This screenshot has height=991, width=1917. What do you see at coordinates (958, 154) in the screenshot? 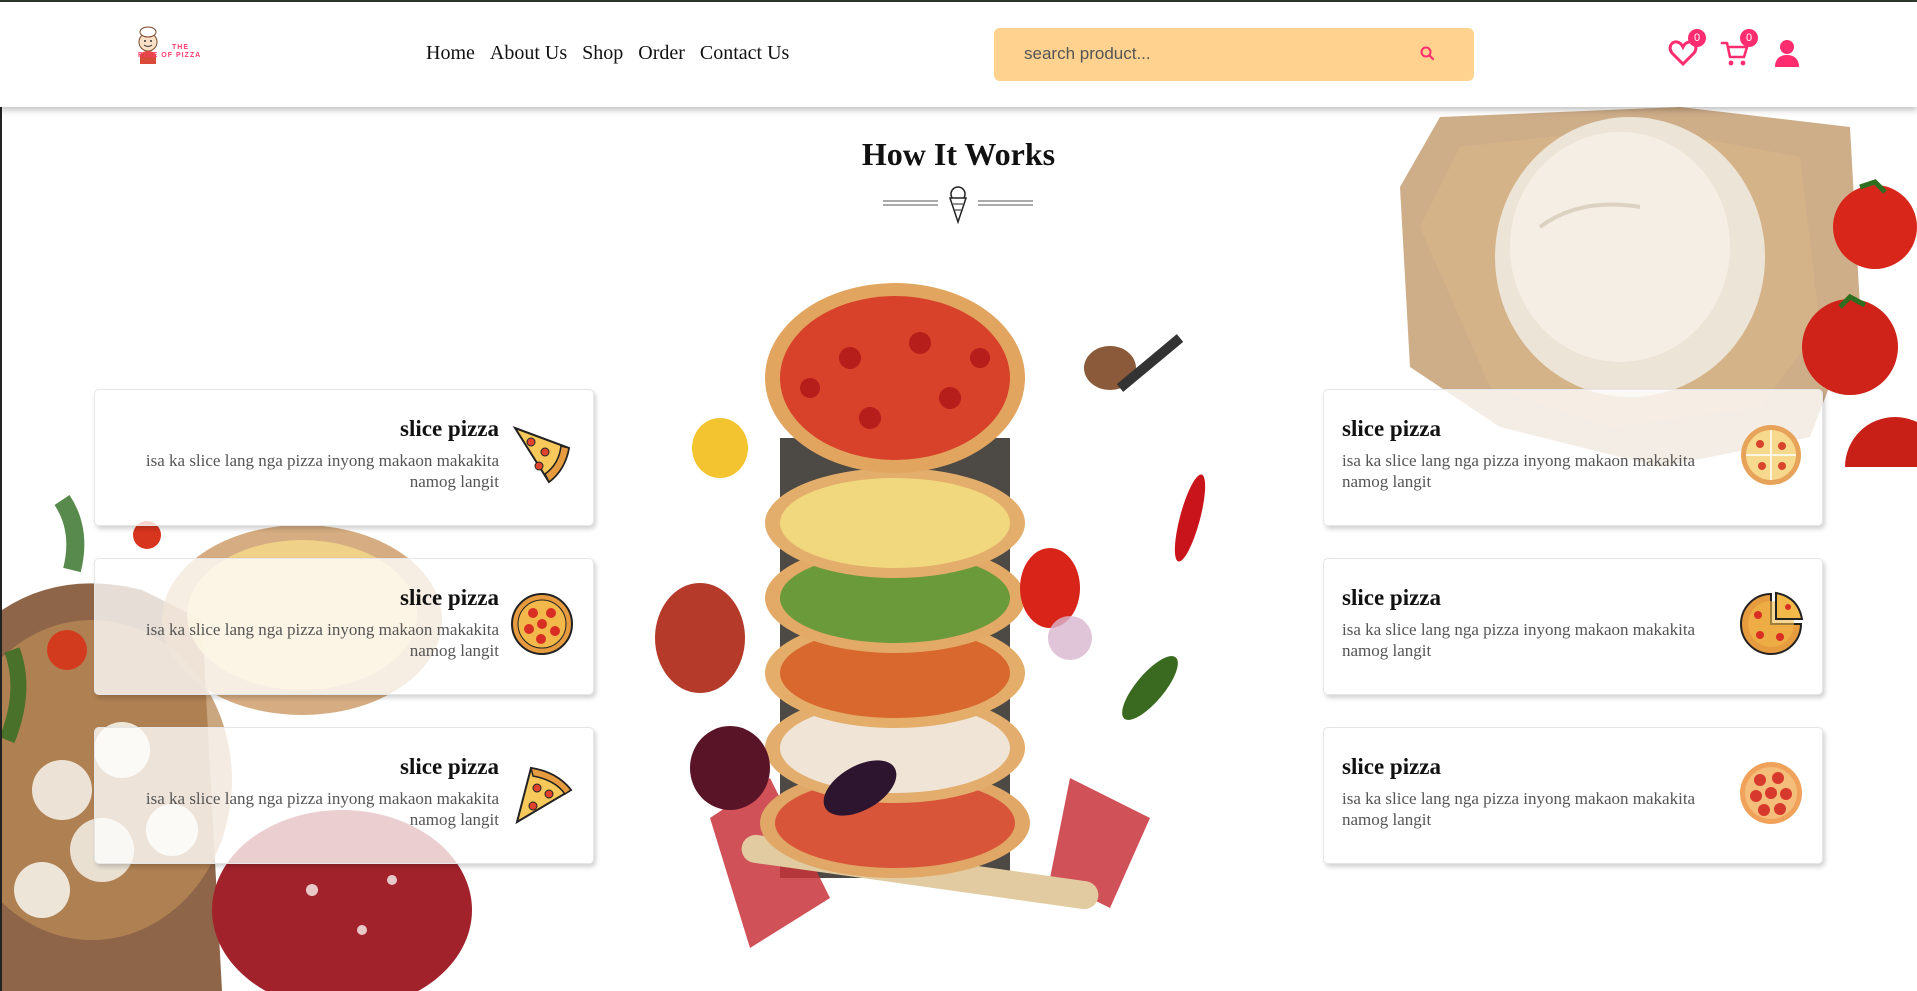
I see `section-title: How It Works` at bounding box center [958, 154].